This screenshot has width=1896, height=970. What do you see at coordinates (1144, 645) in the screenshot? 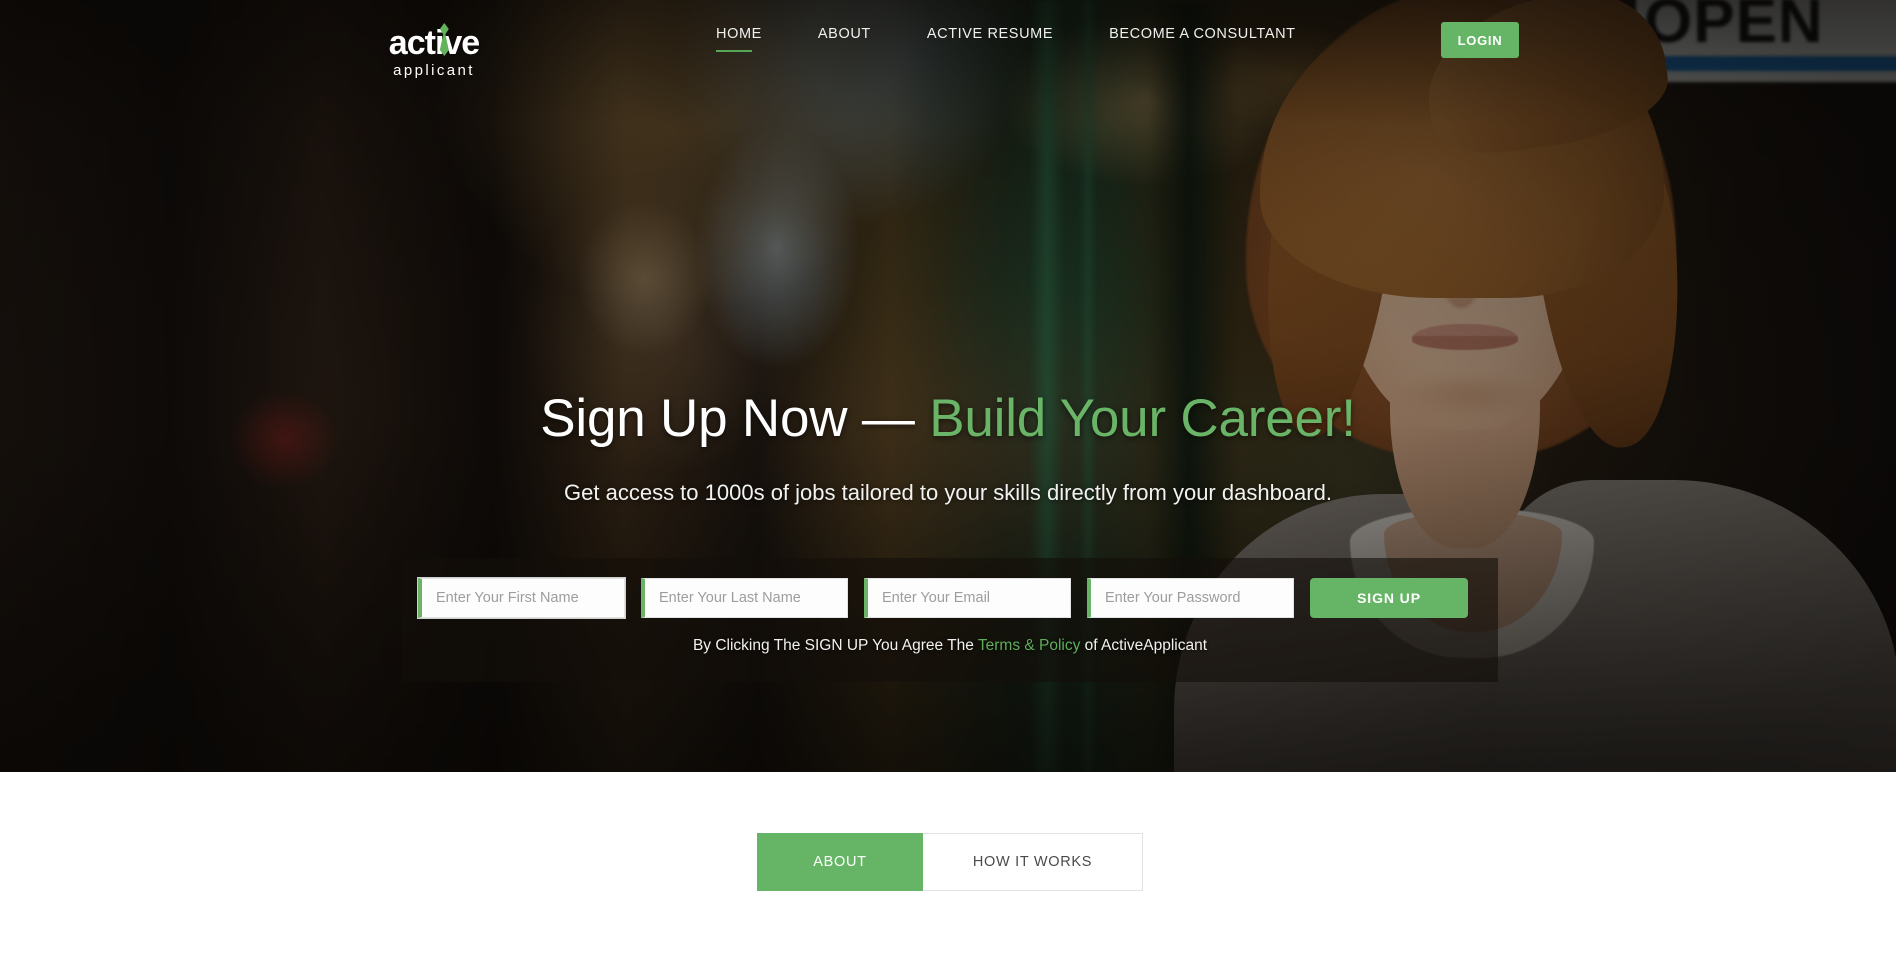
I see `terms-suffix: of ActiveApplicant` at bounding box center [1144, 645].